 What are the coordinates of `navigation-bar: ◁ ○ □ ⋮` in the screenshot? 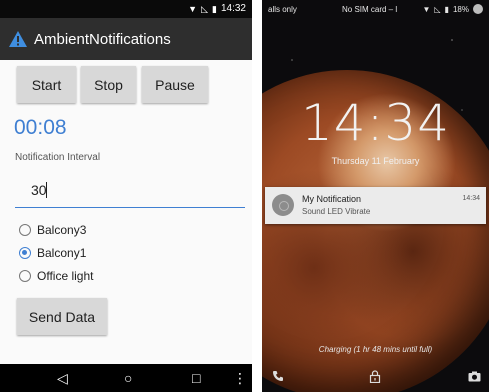 It's located at (126, 378).